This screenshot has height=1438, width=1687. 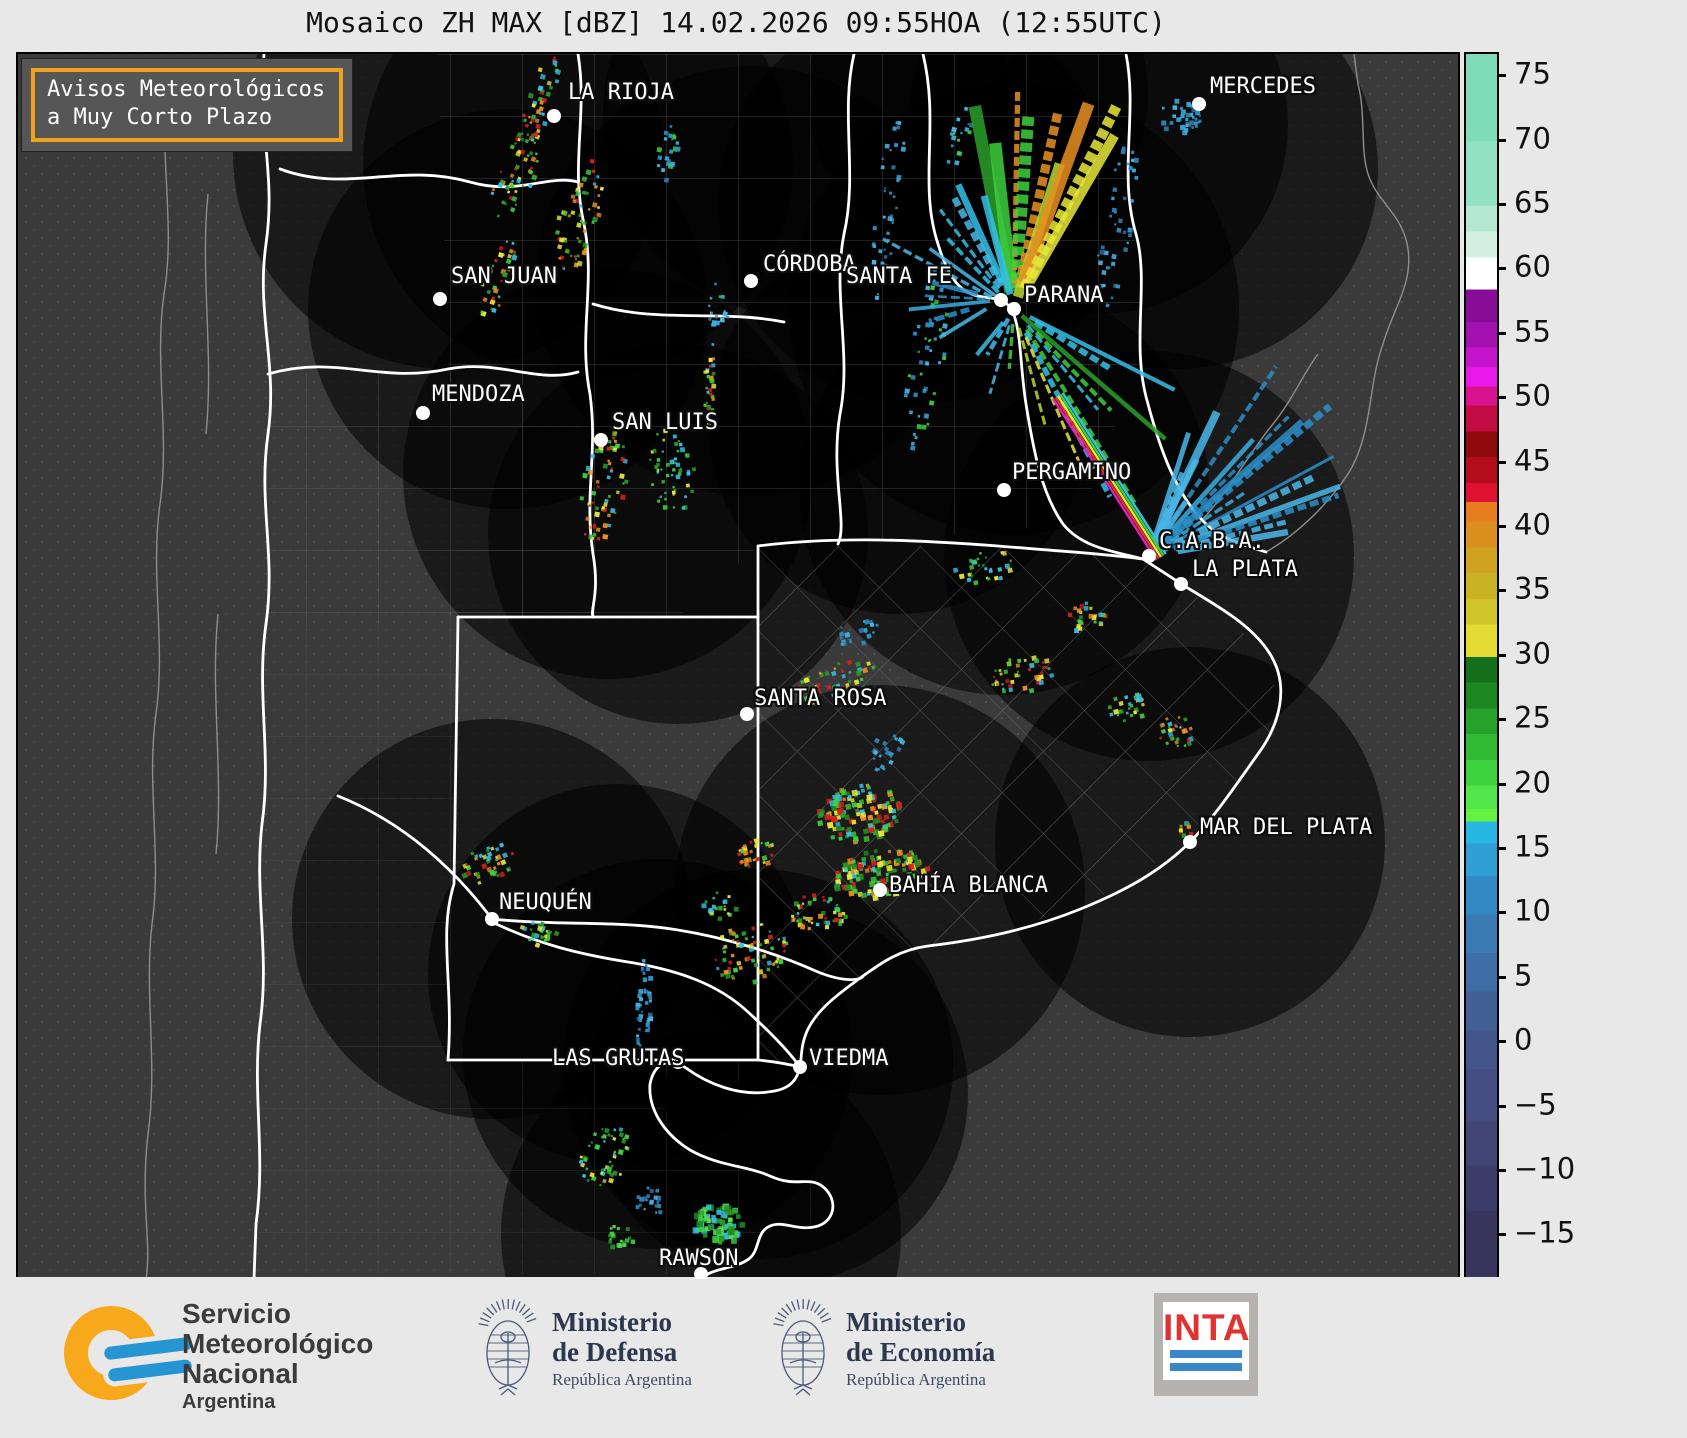 What do you see at coordinates (968, 885) in the screenshot?
I see `city-label: BAHÍA BLANCA` at bounding box center [968, 885].